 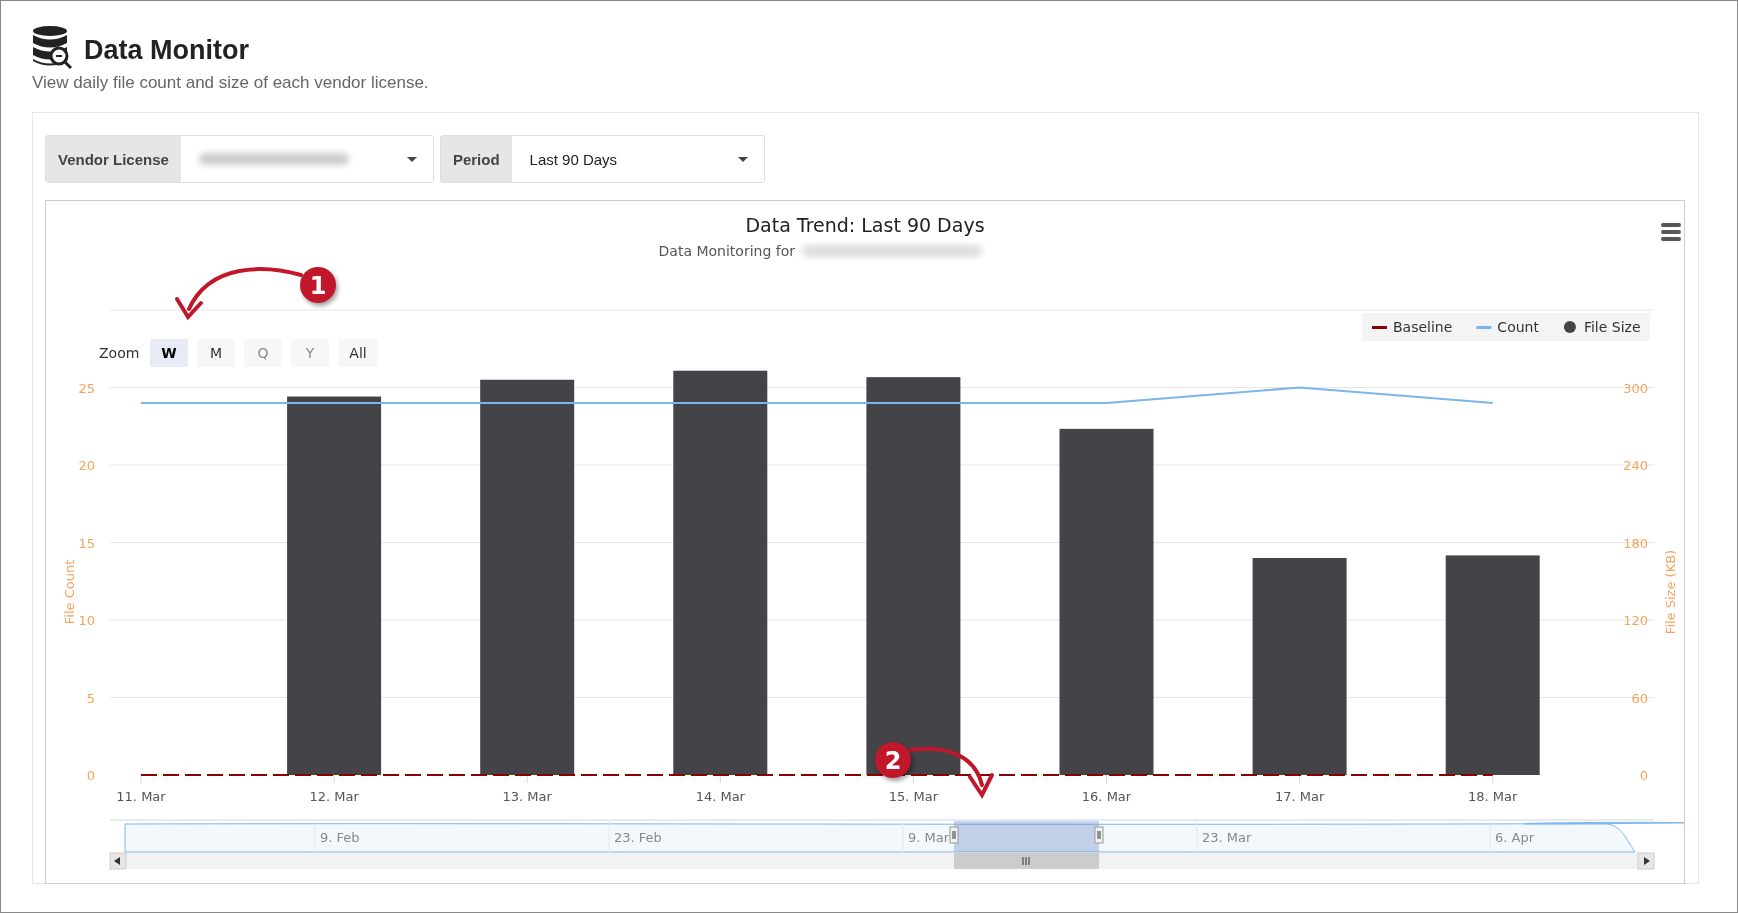 I want to click on axis-label: 15, so click(x=86, y=543).